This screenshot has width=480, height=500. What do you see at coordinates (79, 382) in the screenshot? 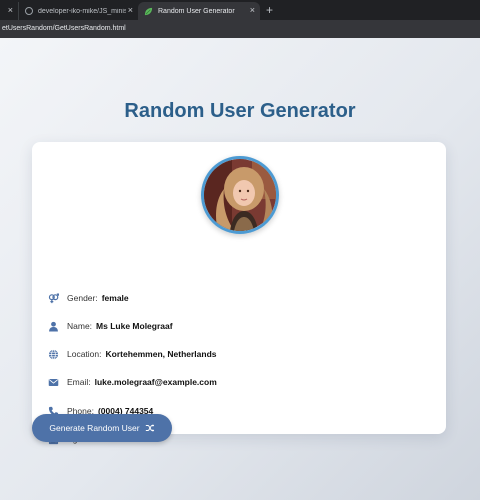
I see `email-label: Email:` at bounding box center [79, 382].